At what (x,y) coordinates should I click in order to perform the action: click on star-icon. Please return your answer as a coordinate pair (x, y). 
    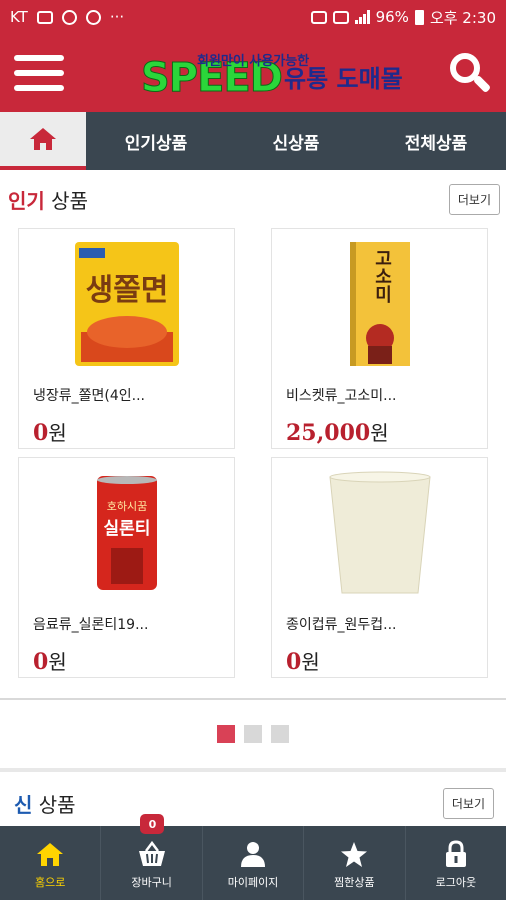
    Looking at the image, I should click on (354, 854).